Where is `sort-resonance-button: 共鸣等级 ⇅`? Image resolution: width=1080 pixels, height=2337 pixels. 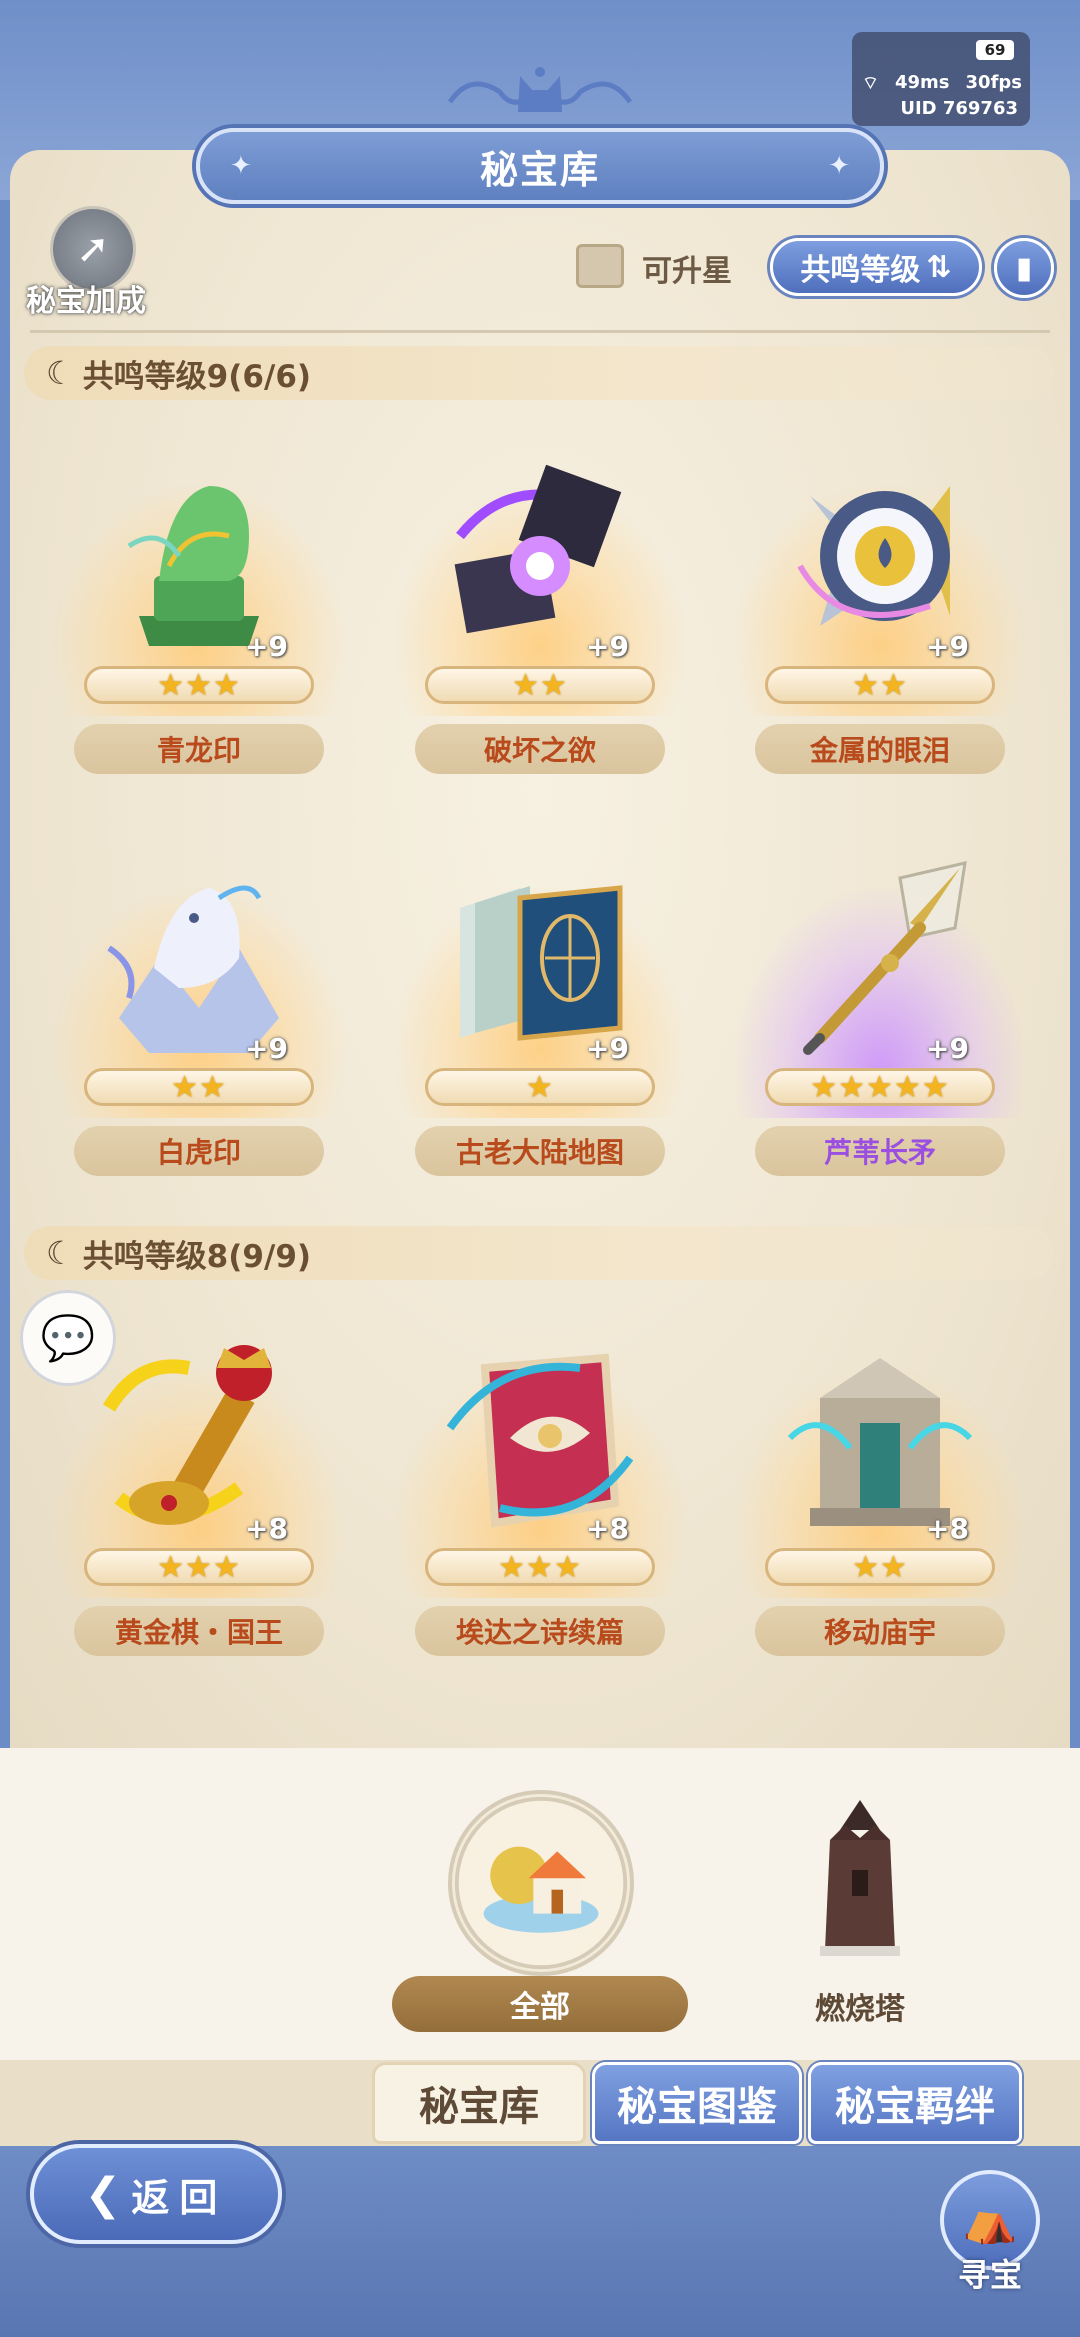
sort-resonance-button: 共鸣等级 ⇅ is located at coordinates (876, 267).